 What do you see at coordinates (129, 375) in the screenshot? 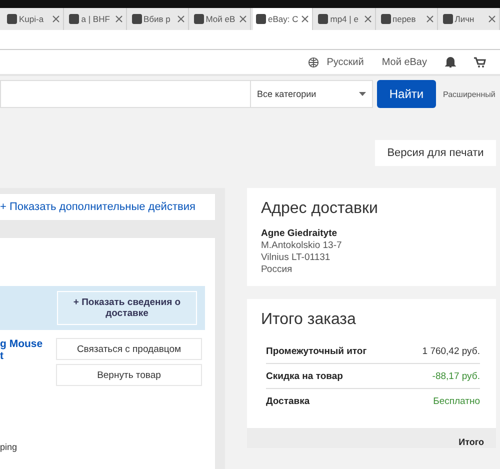
I see `return-item-button: Вернуть товар` at bounding box center [129, 375].